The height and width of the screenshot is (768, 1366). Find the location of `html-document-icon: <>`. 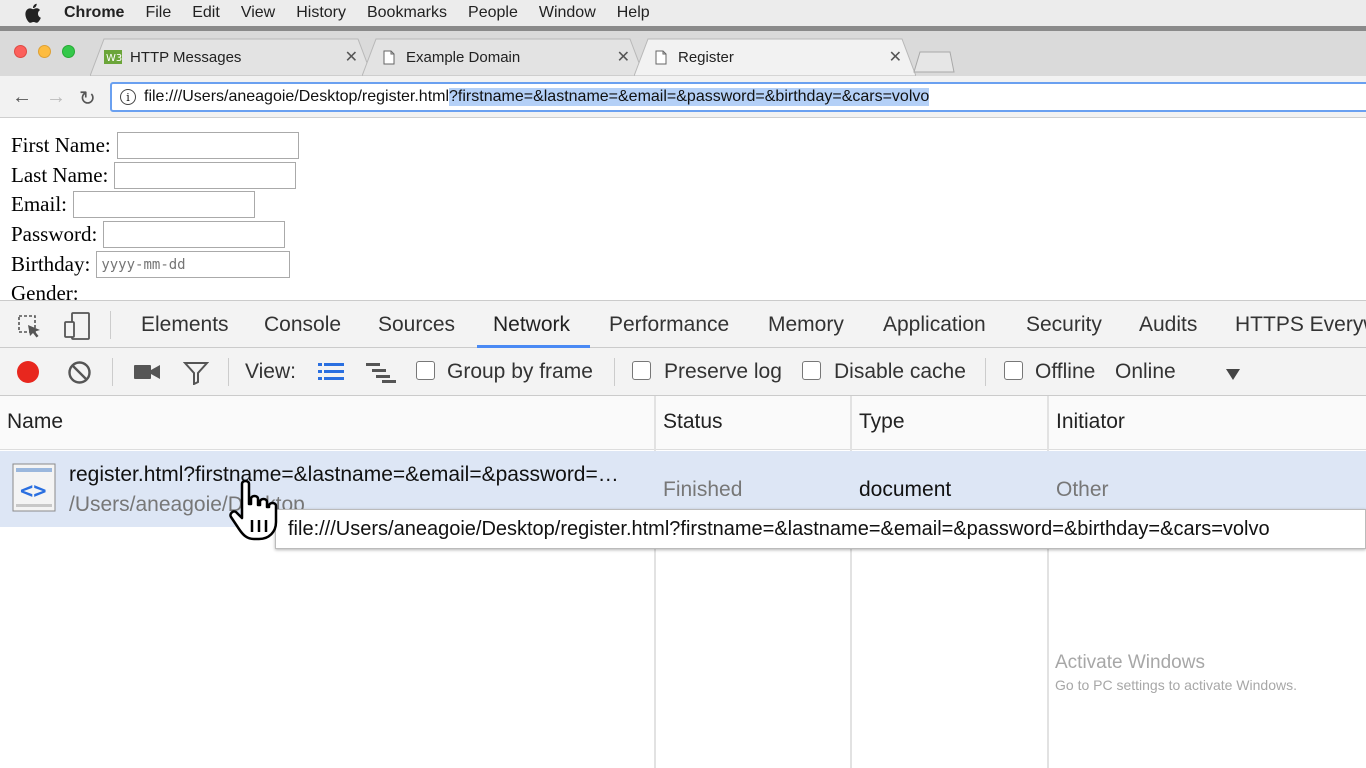

html-document-icon: <> is located at coordinates (35, 491).